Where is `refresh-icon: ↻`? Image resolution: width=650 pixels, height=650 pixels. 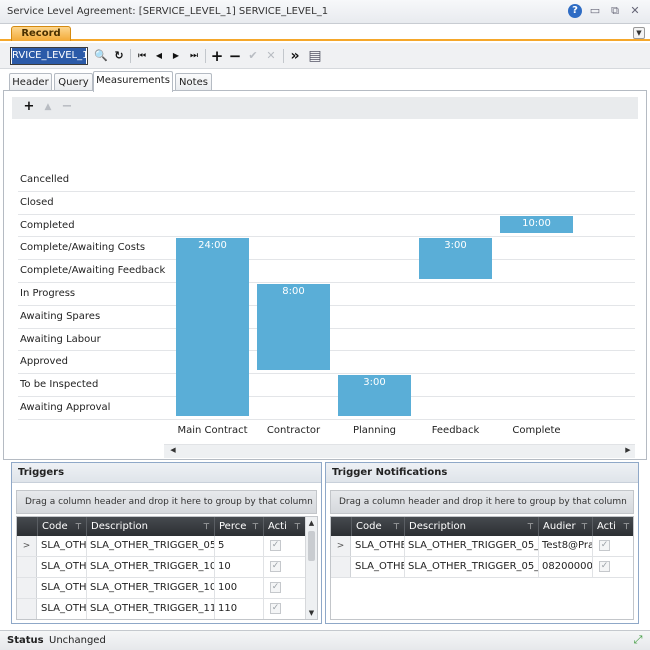 refresh-icon: ↻ is located at coordinates (119, 56).